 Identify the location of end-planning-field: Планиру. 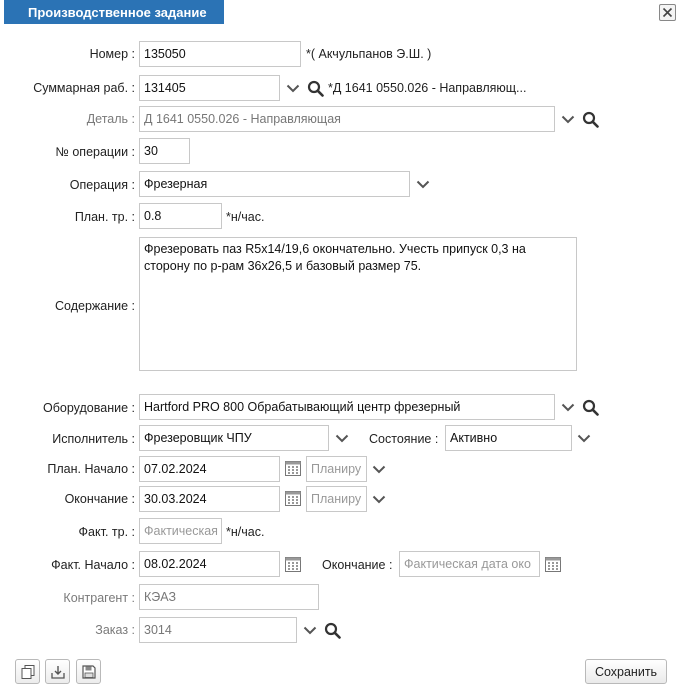
(336, 499).